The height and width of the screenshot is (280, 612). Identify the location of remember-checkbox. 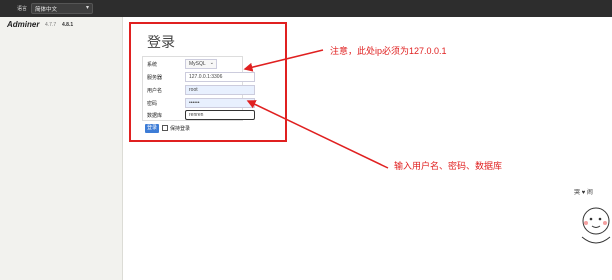
(165, 128).